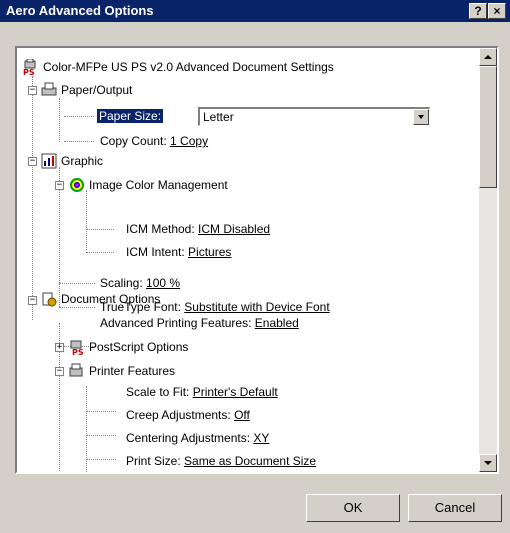 This screenshot has height=533, width=510. I want to click on scroll-up-button, so click(488, 57).